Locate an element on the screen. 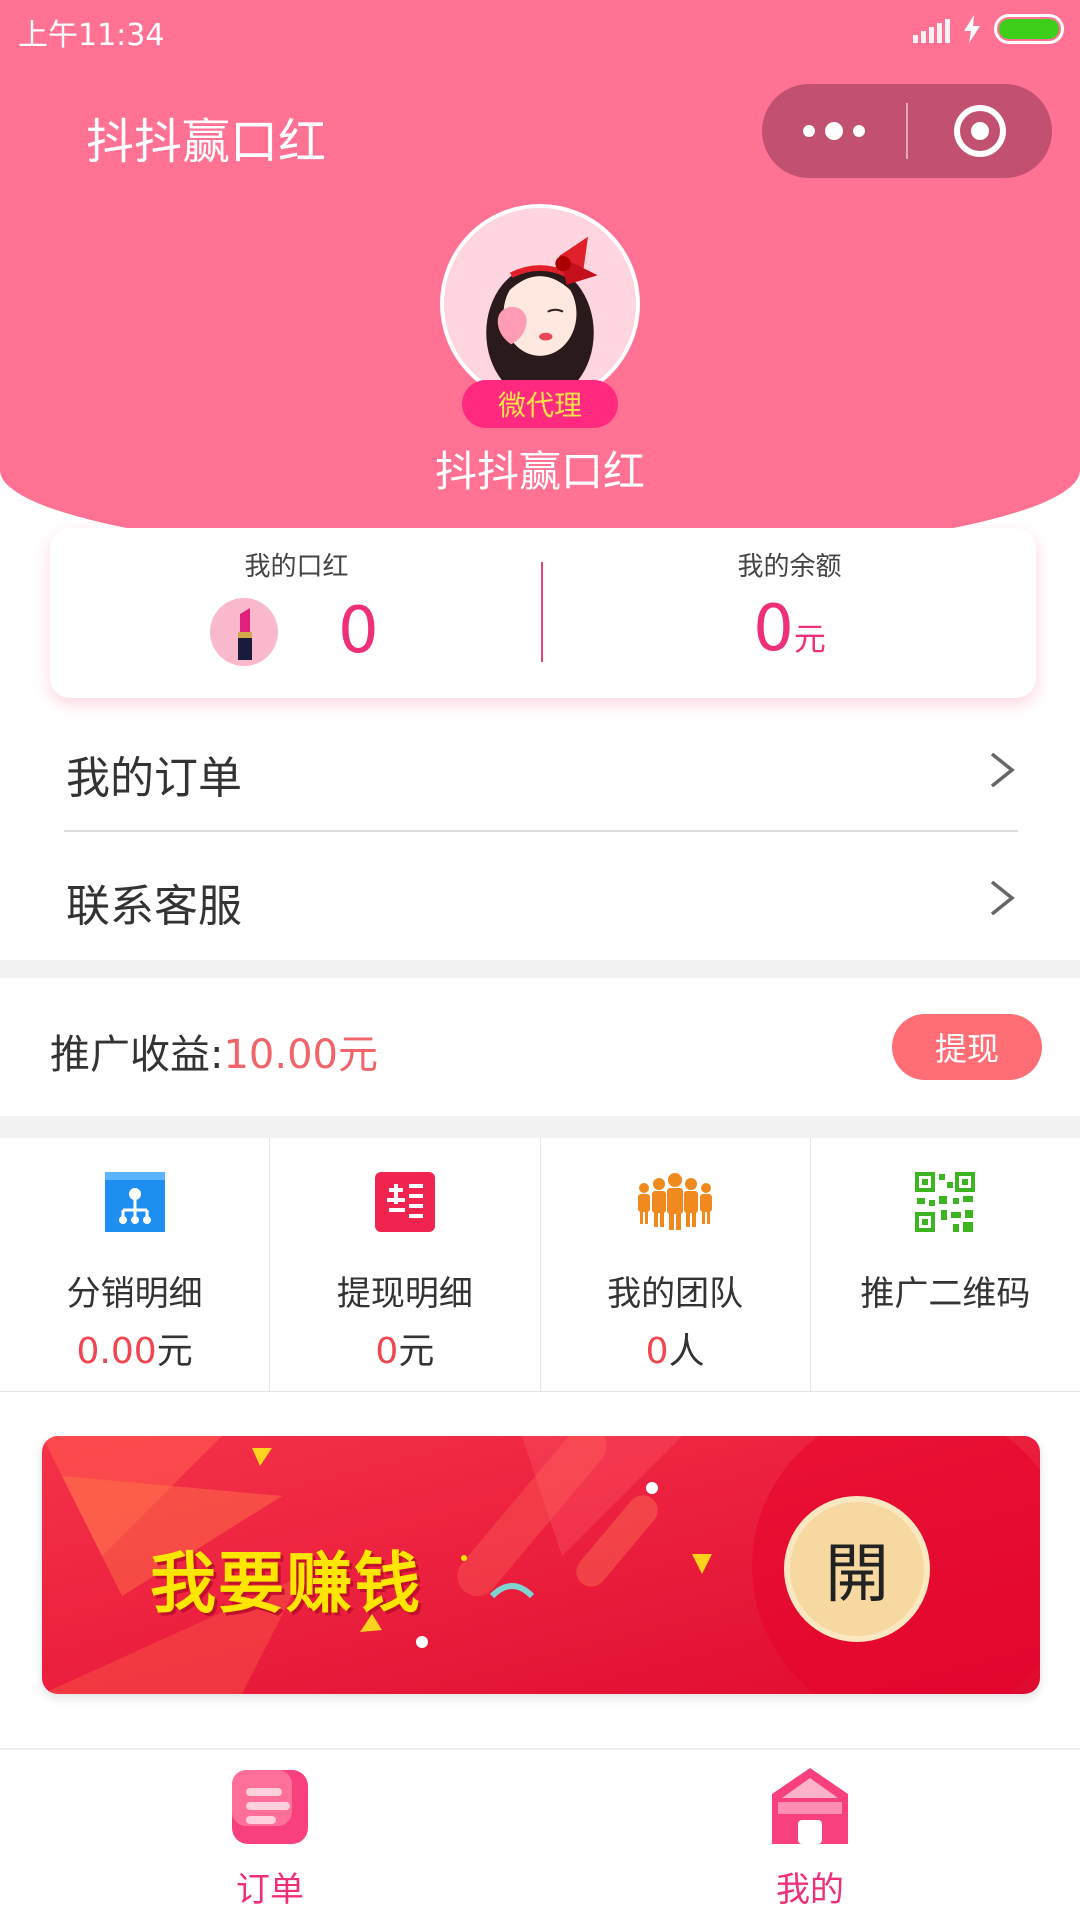  battery-icon is located at coordinates (1029, 29).